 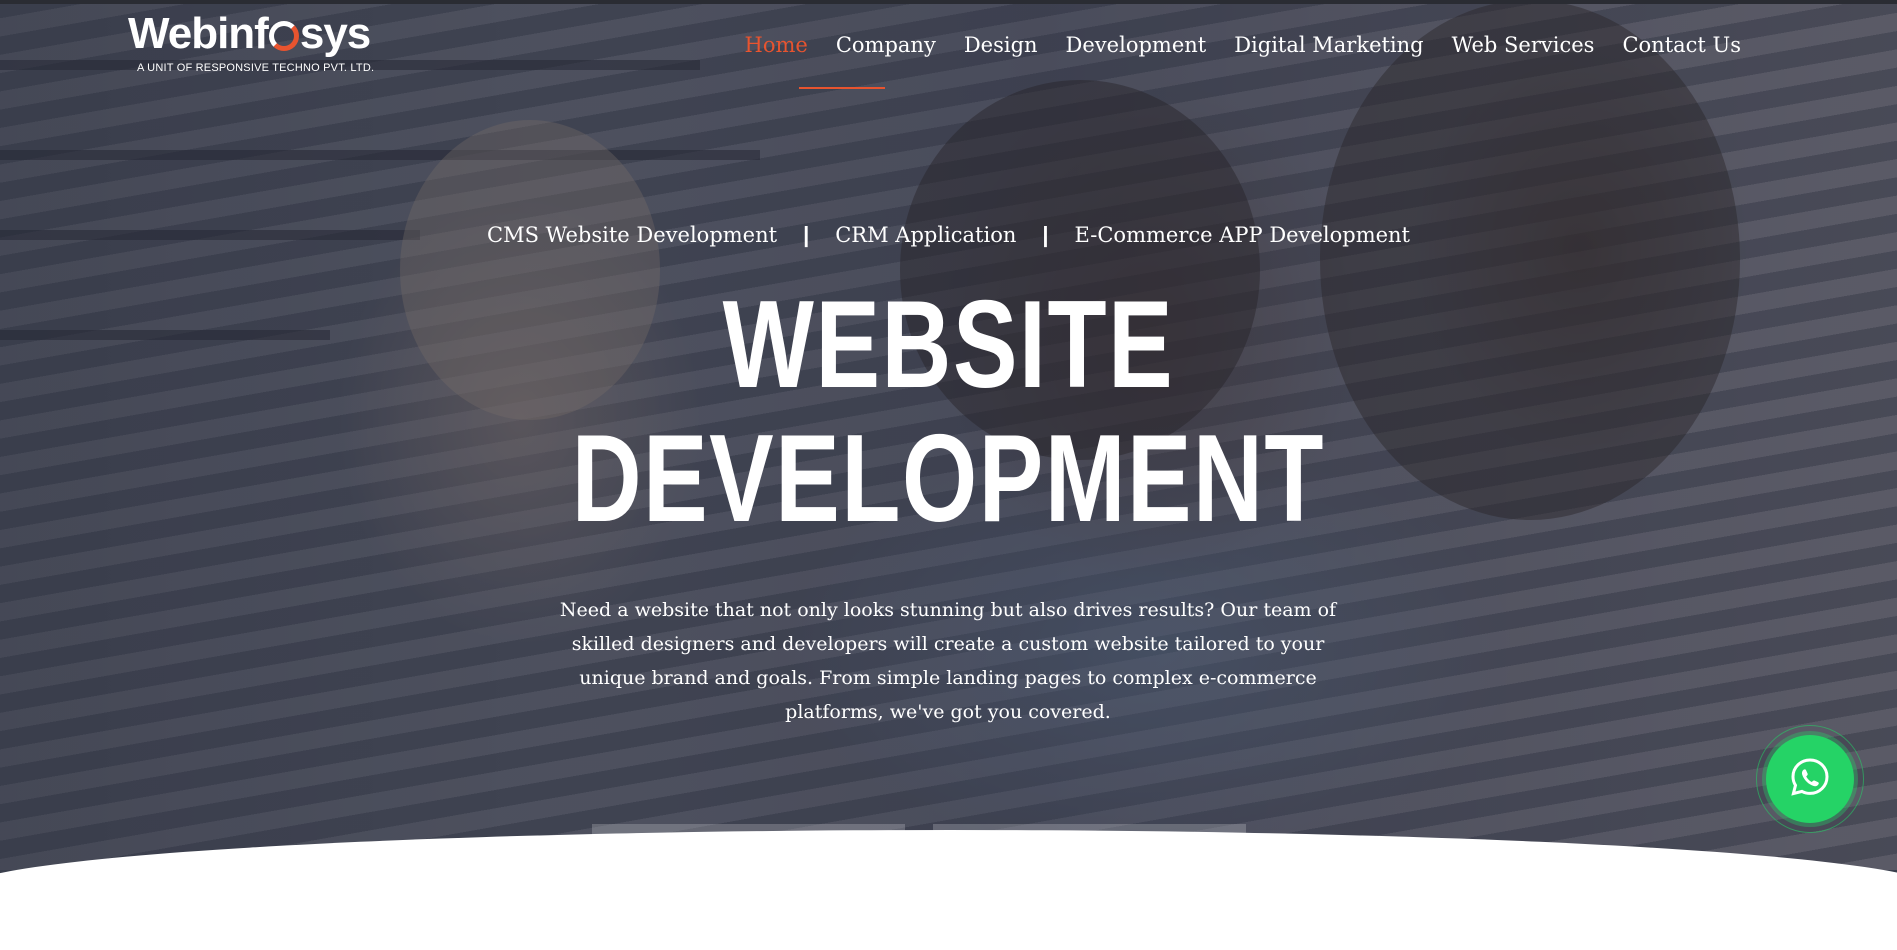 I want to click on nav-item-digital-marketing: Digital Marketing, so click(x=1328, y=45).